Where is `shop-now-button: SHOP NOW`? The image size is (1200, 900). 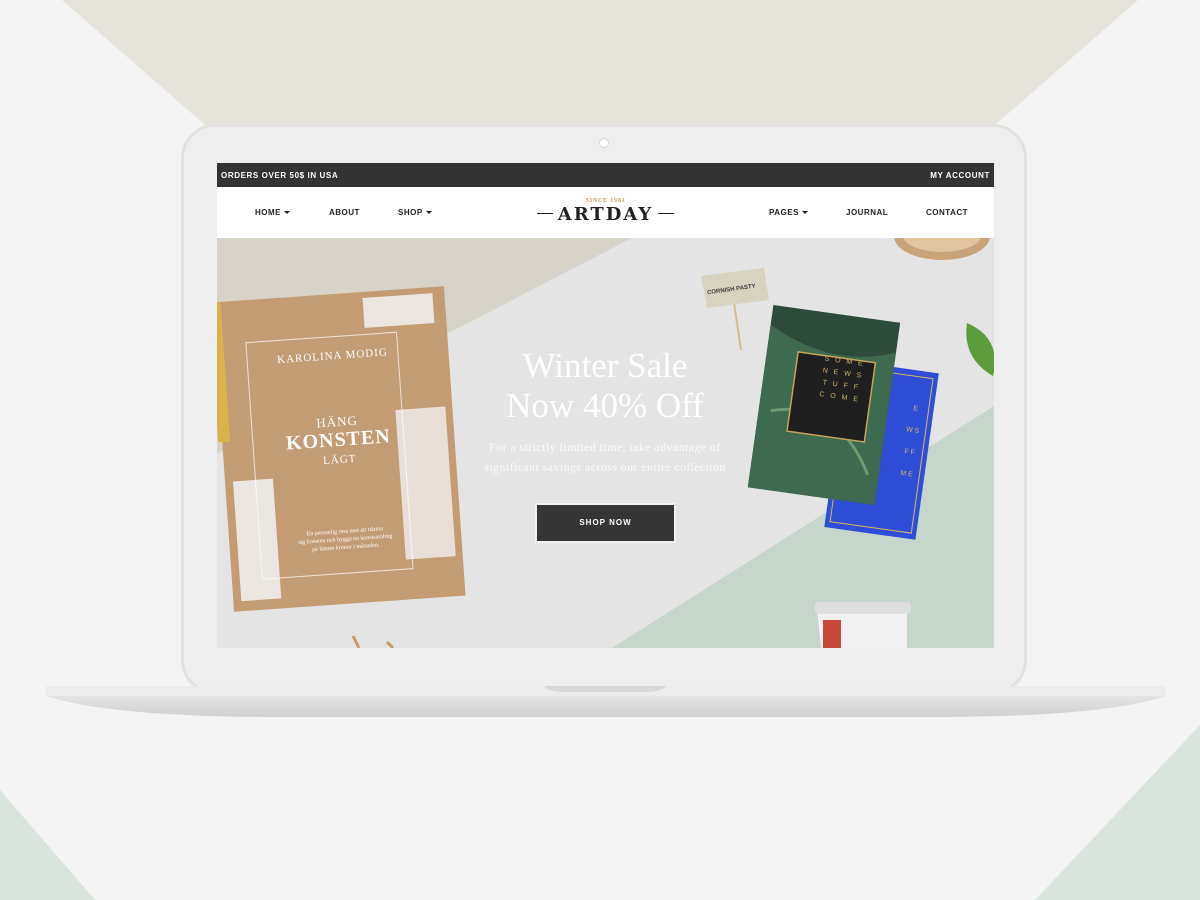 shop-now-button: SHOP NOW is located at coordinates (605, 523).